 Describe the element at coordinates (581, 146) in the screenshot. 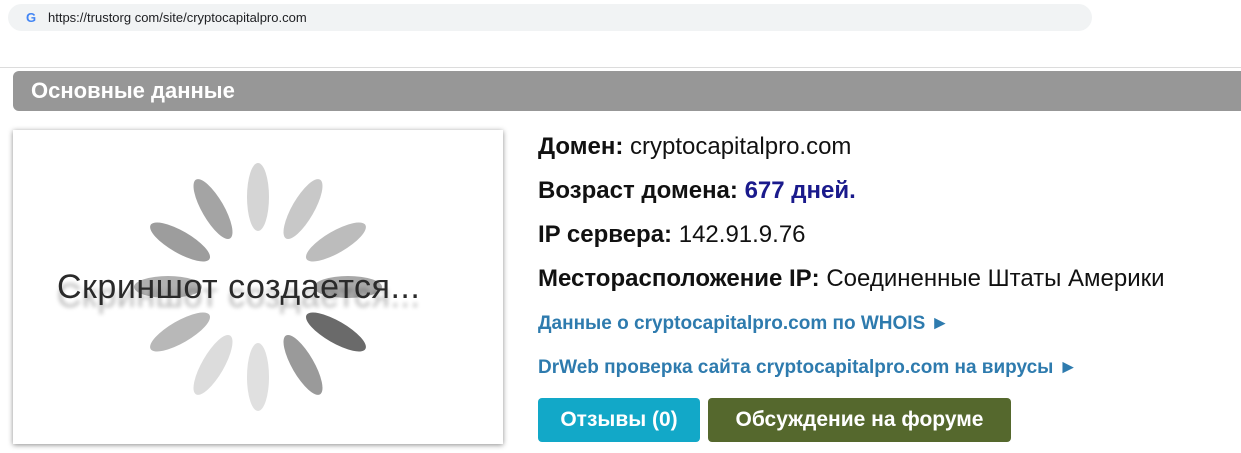

I see `domain-label: Домен:` at that location.